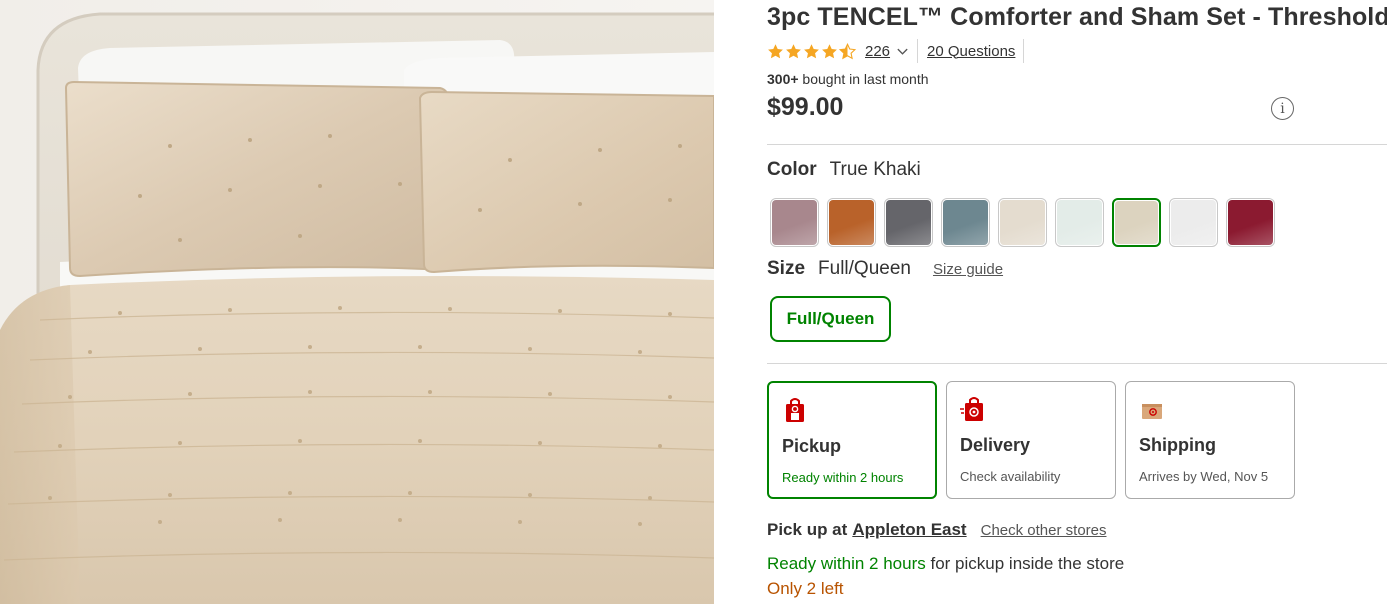 This screenshot has width=1387, height=604. I want to click on color-swatch-true-khaki, so click(1136, 222).